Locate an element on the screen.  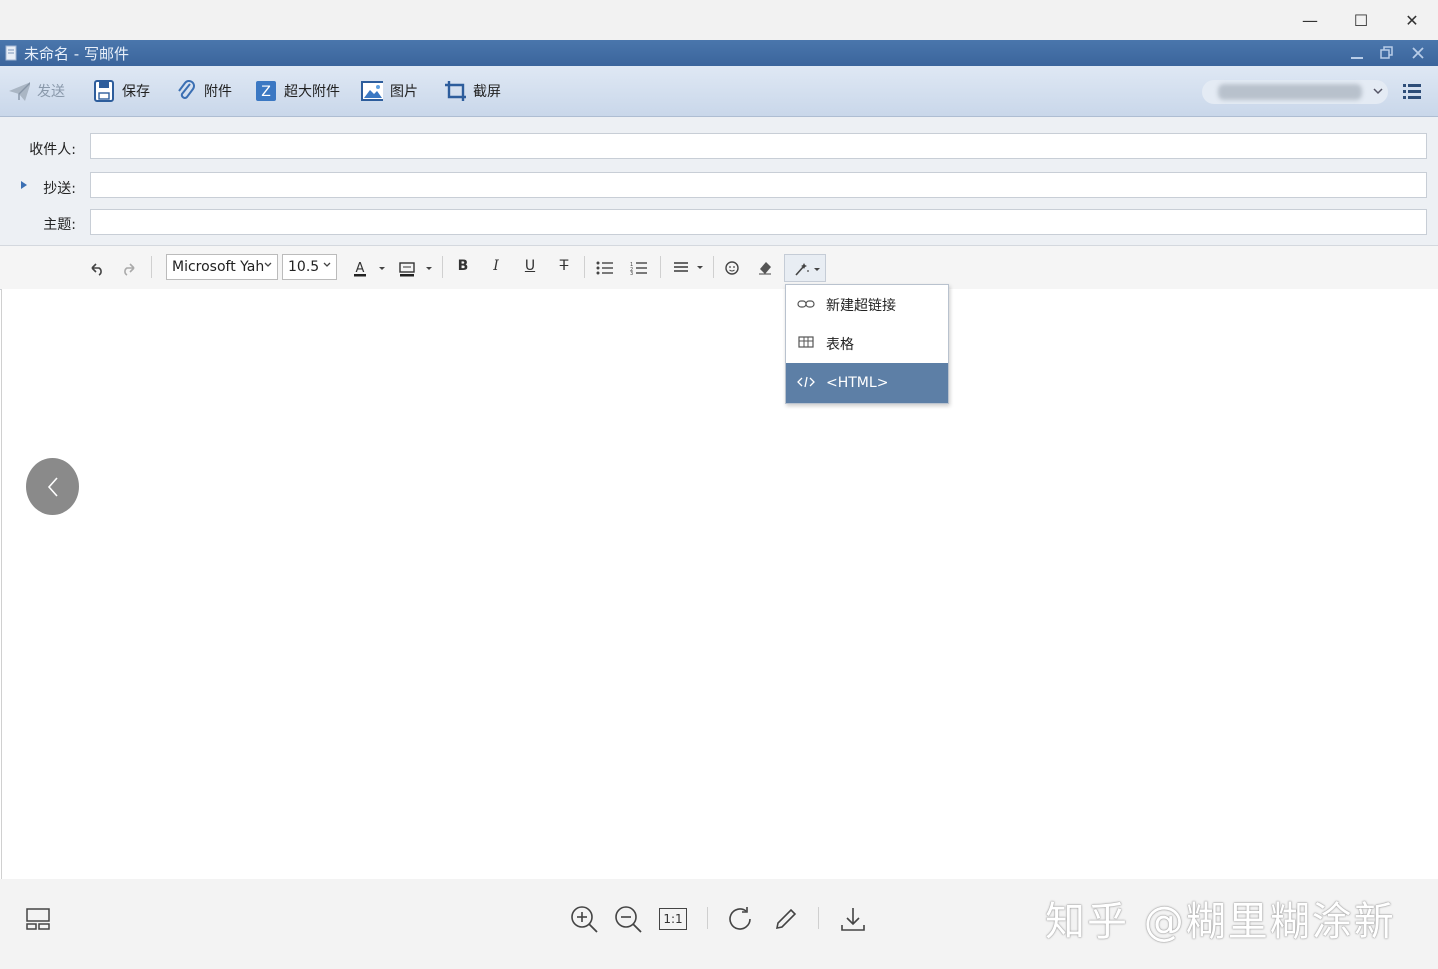
attach-button: 附件 is located at coordinates (203, 91).